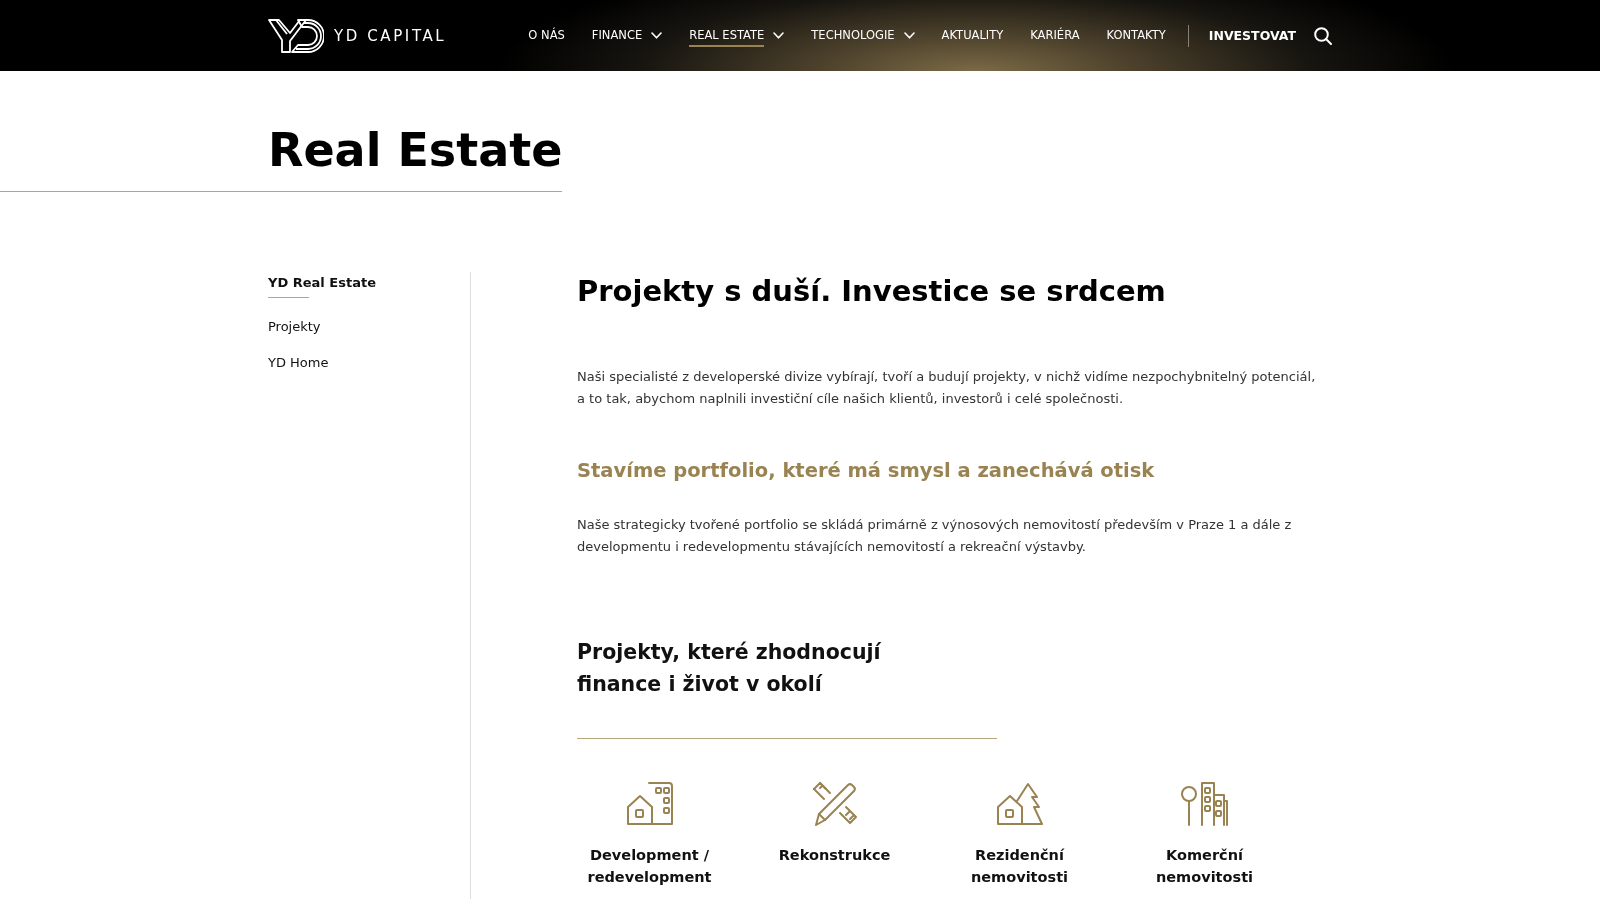  I want to click on nav-link: FINANCE, so click(617, 35).